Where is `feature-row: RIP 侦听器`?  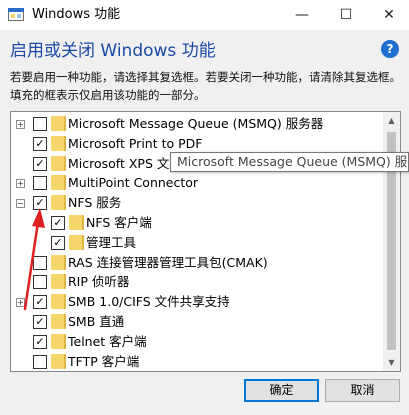 feature-row: RIP 侦听器 is located at coordinates (197, 282).